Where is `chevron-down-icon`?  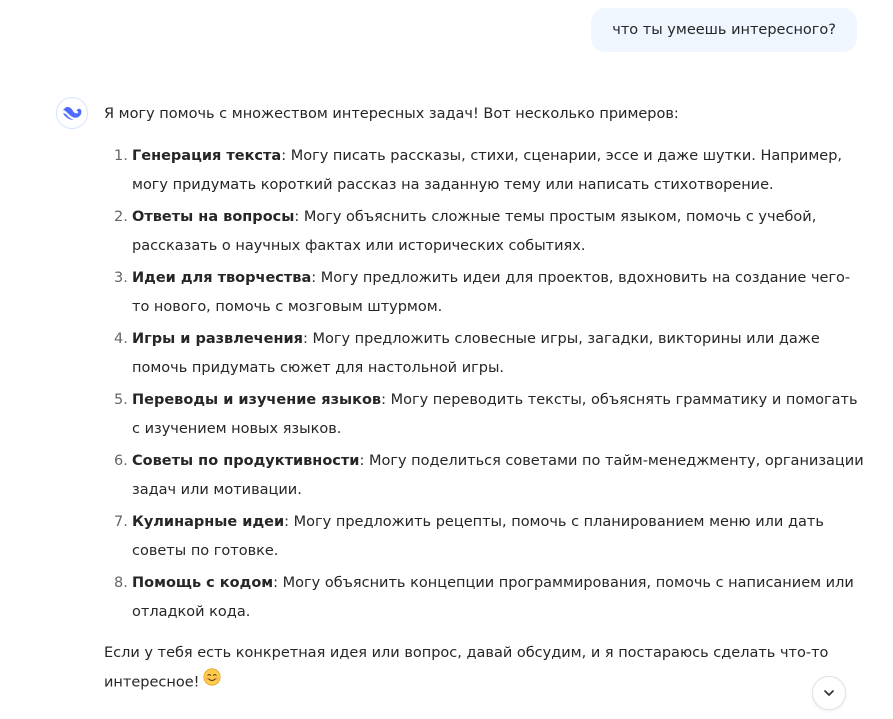 chevron-down-icon is located at coordinates (829, 693).